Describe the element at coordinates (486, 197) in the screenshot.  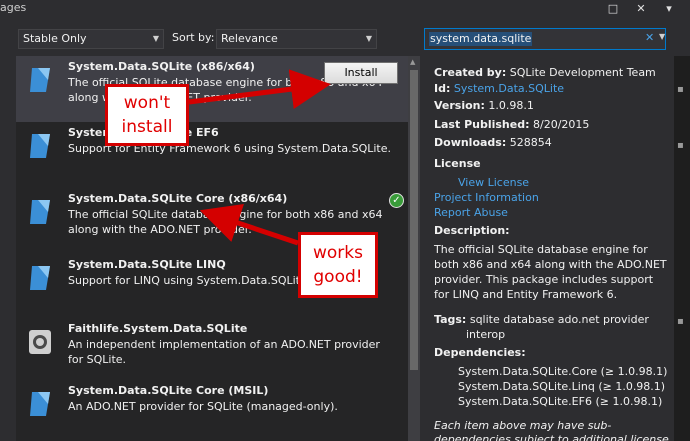
I see `project-info-link: Project Information` at that location.